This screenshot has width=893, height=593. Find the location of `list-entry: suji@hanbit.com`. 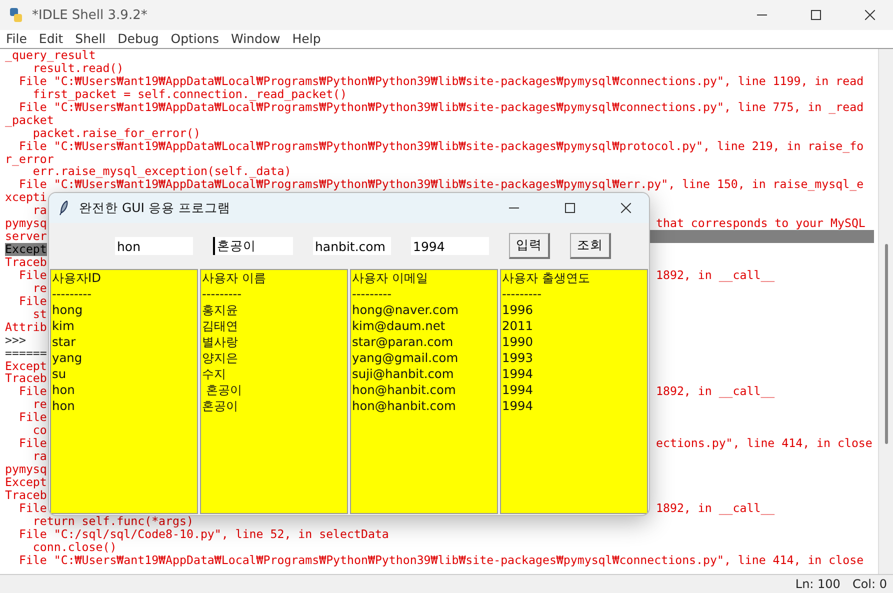

list-entry: suji@hanbit.com is located at coordinates (403, 374).